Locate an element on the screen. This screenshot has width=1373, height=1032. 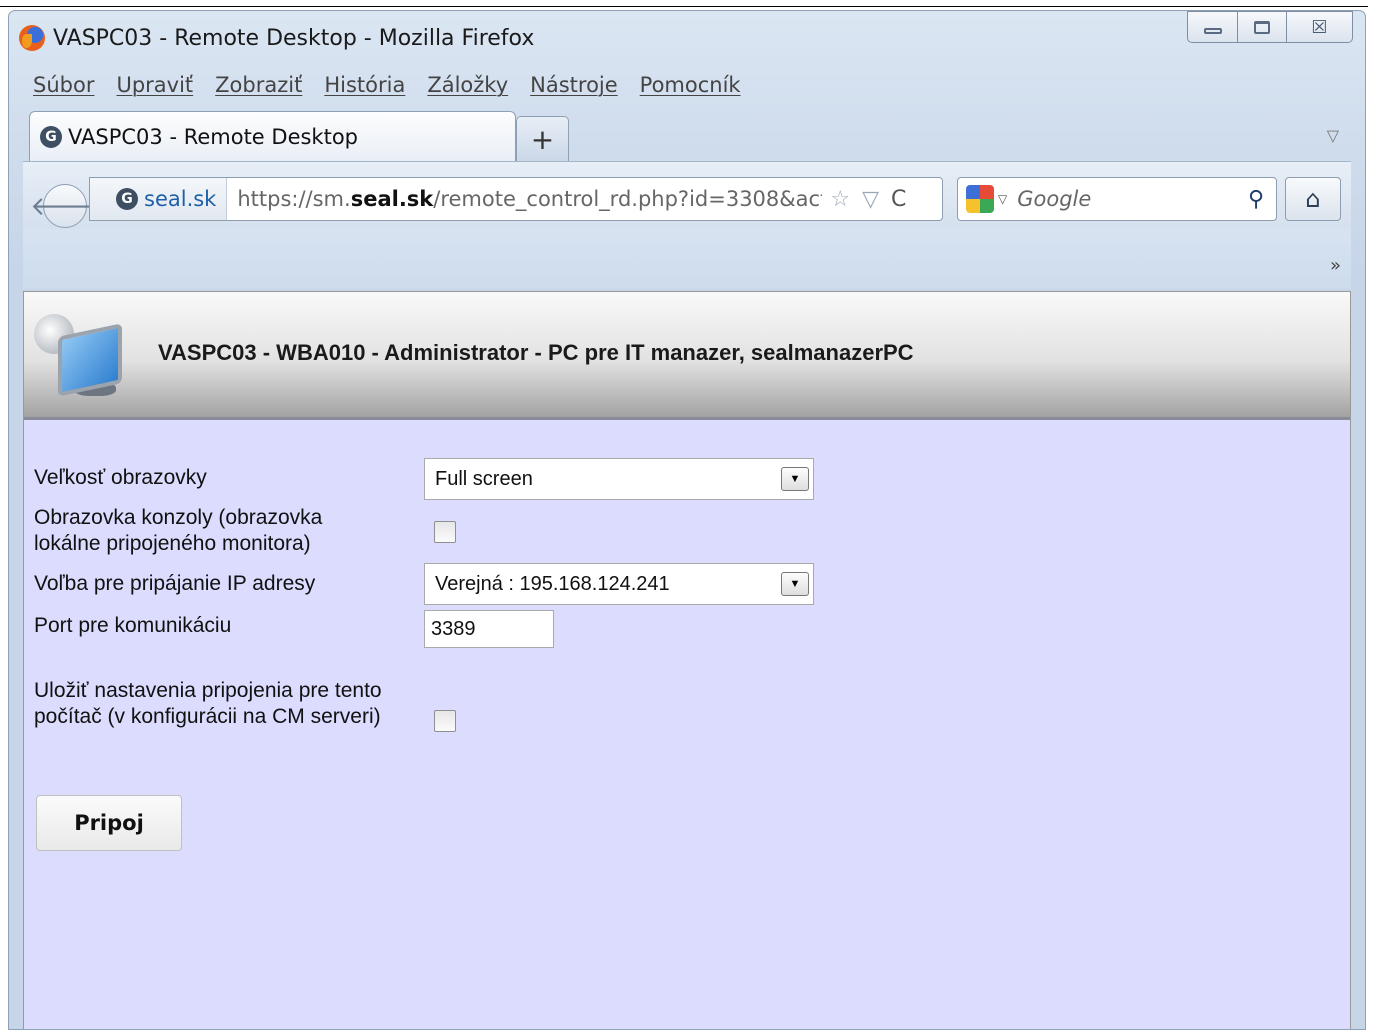
bookmarks-toolbar is located at coordinates (687, 259).